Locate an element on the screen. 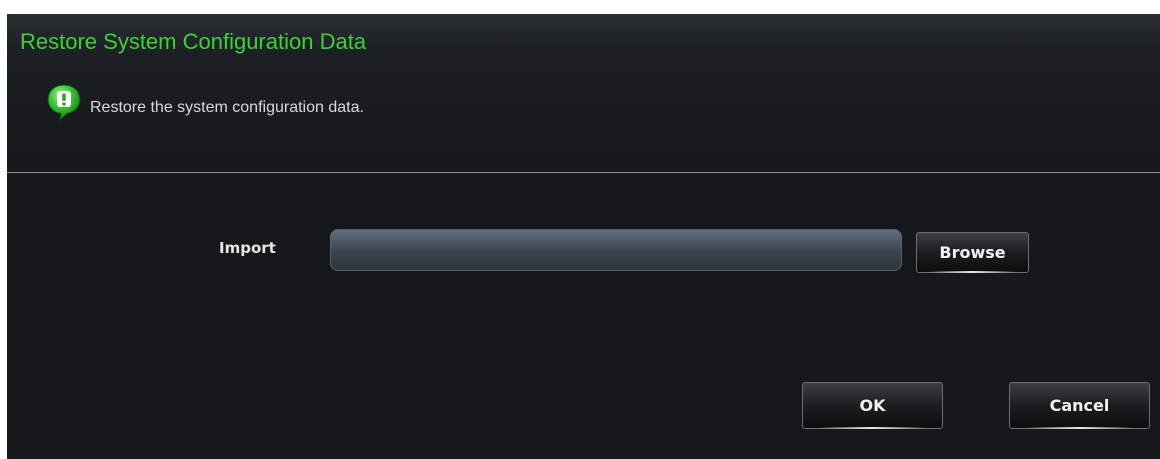 The width and height of the screenshot is (1160, 459). header-divider is located at coordinates (583, 172).